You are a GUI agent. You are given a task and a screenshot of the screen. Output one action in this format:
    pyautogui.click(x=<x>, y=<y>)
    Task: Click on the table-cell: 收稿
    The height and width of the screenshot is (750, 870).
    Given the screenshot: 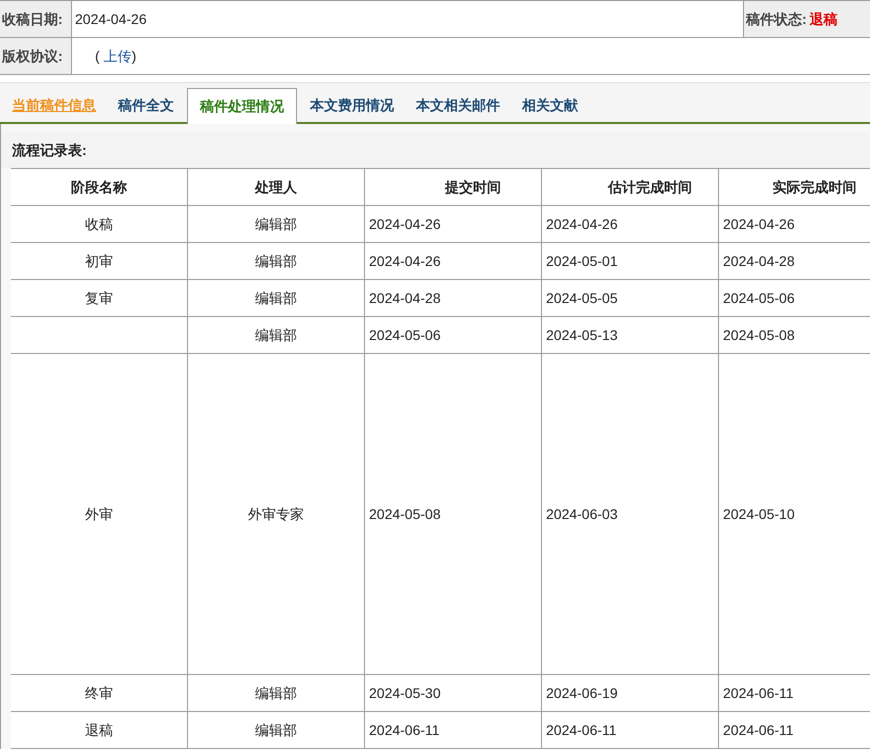 What is the action you would take?
    pyautogui.click(x=99, y=224)
    